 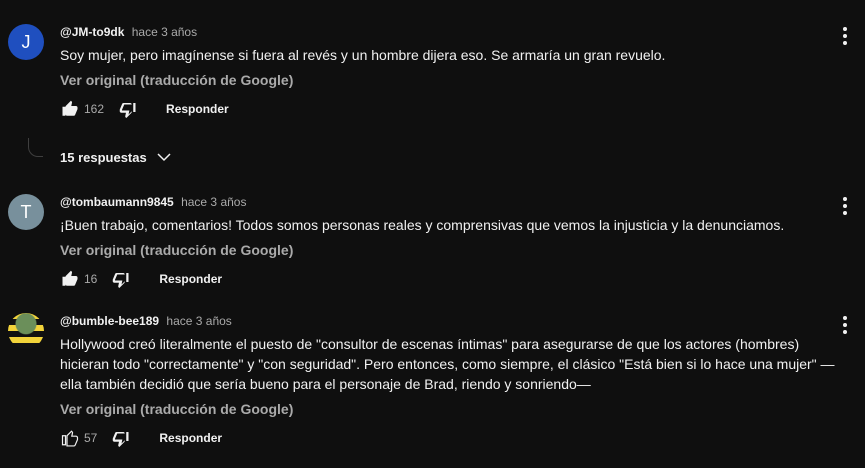 What do you see at coordinates (91, 279) in the screenshot?
I see `like-count: 16` at bounding box center [91, 279].